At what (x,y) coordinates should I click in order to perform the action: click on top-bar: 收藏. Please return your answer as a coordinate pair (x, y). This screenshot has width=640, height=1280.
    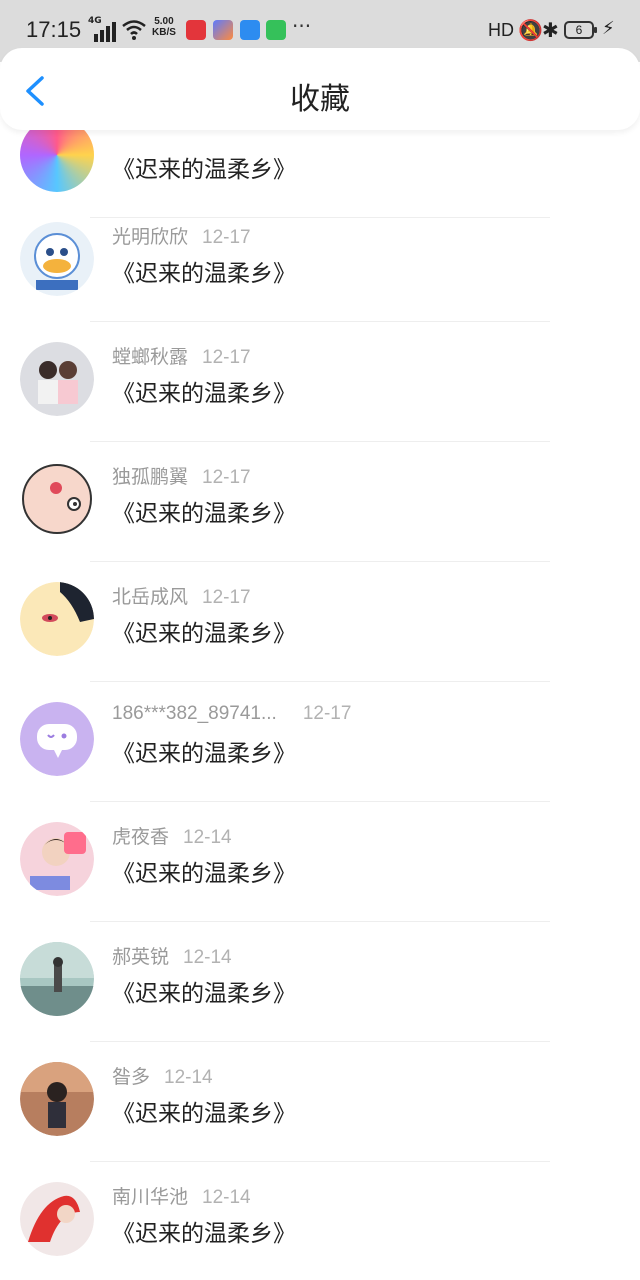
    Looking at the image, I should click on (320, 89).